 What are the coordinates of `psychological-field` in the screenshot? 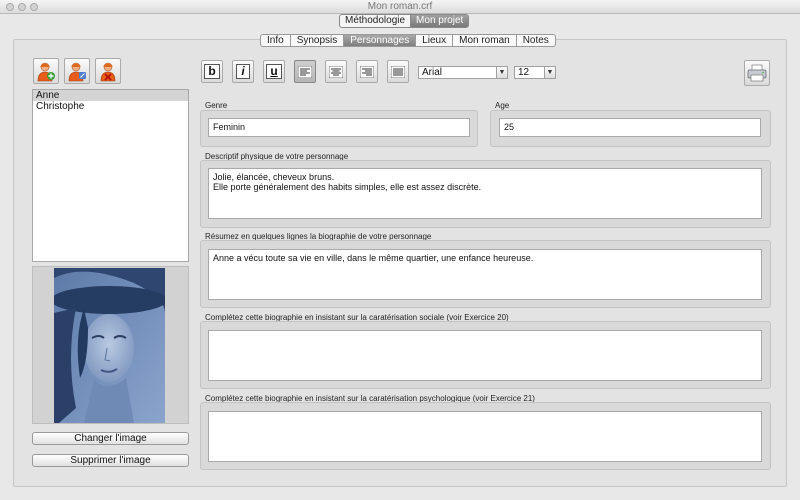 It's located at (485, 436).